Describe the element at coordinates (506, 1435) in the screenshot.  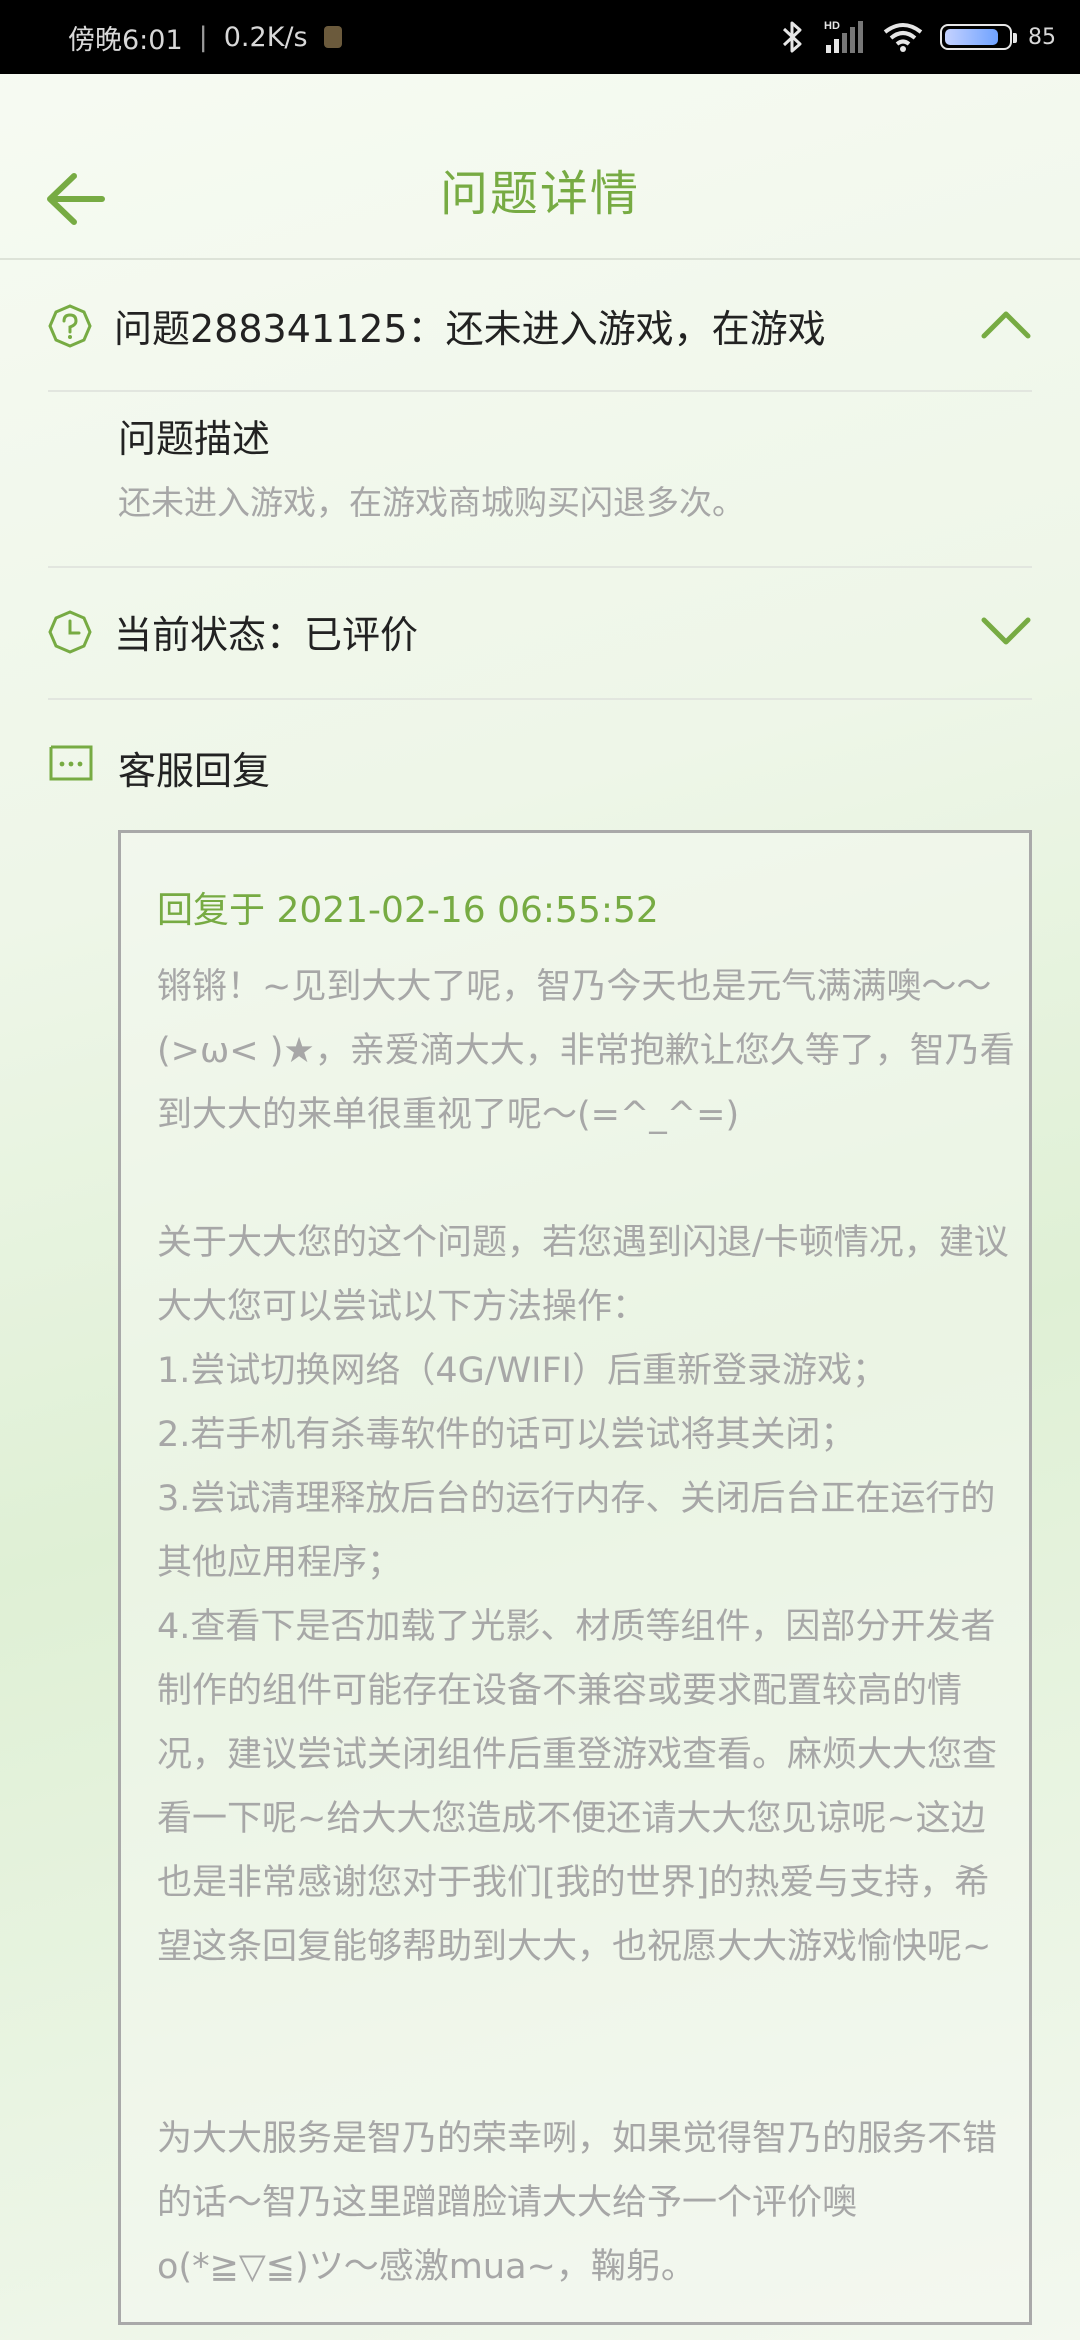
I see `reply-paragraph: 2.若手机有杀毒软件的话可以尝试将其关闭；` at that location.